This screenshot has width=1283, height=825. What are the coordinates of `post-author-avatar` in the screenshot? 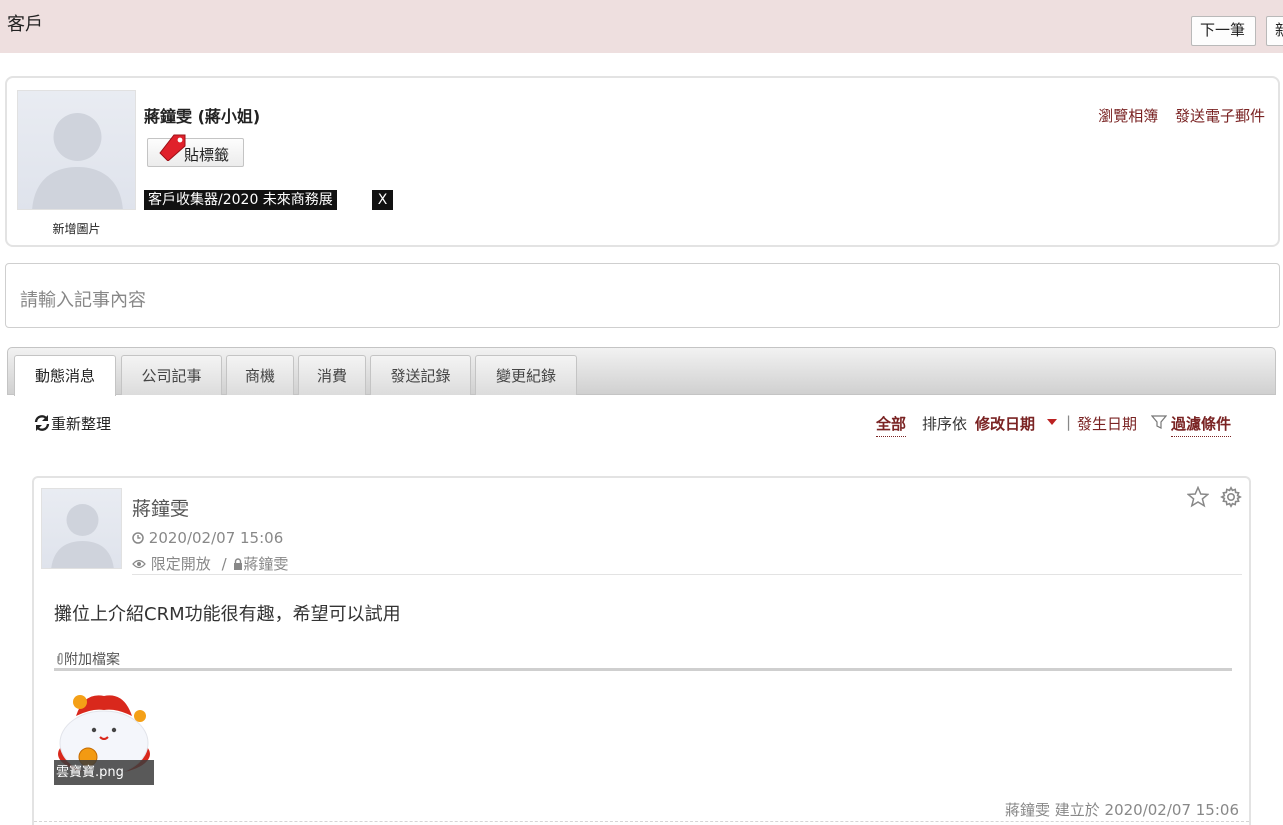 It's located at (81, 528).